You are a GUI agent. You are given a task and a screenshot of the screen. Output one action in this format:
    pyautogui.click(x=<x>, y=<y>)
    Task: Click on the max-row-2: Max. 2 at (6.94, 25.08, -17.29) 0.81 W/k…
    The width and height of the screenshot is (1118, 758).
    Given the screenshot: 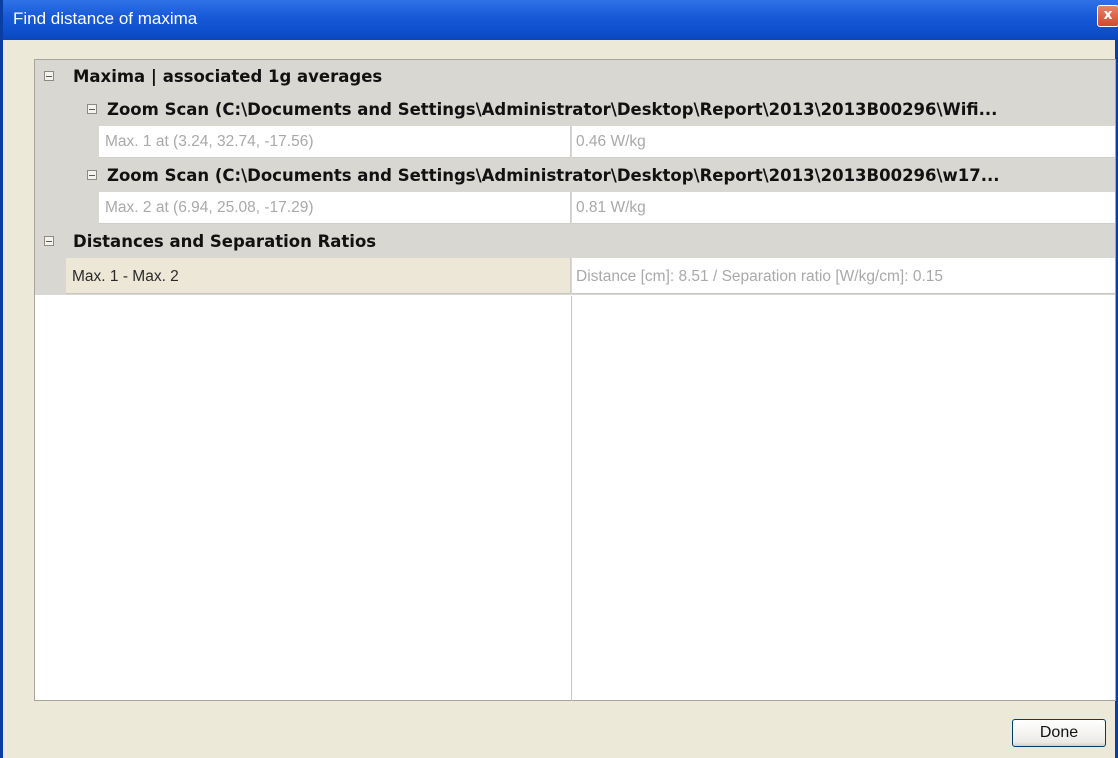 What is the action you would take?
    pyautogui.click(x=575, y=208)
    